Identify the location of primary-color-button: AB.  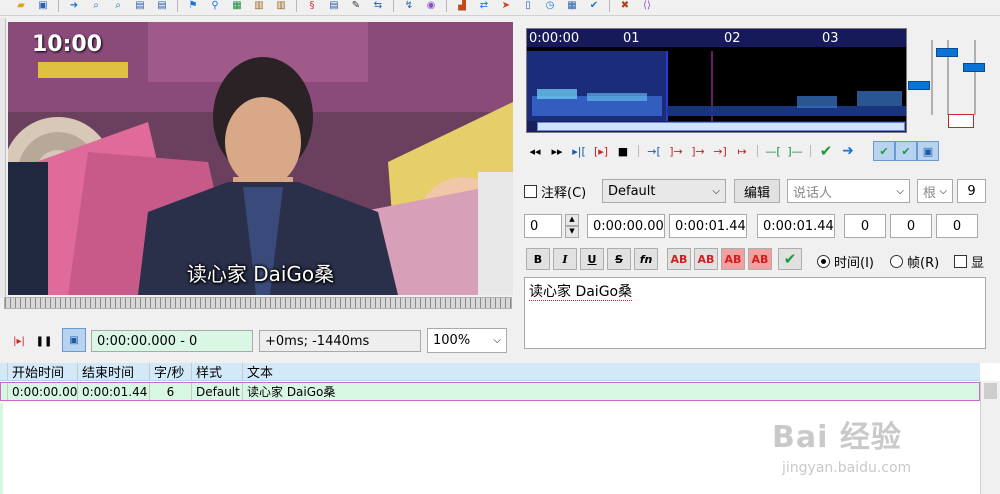
(679, 259).